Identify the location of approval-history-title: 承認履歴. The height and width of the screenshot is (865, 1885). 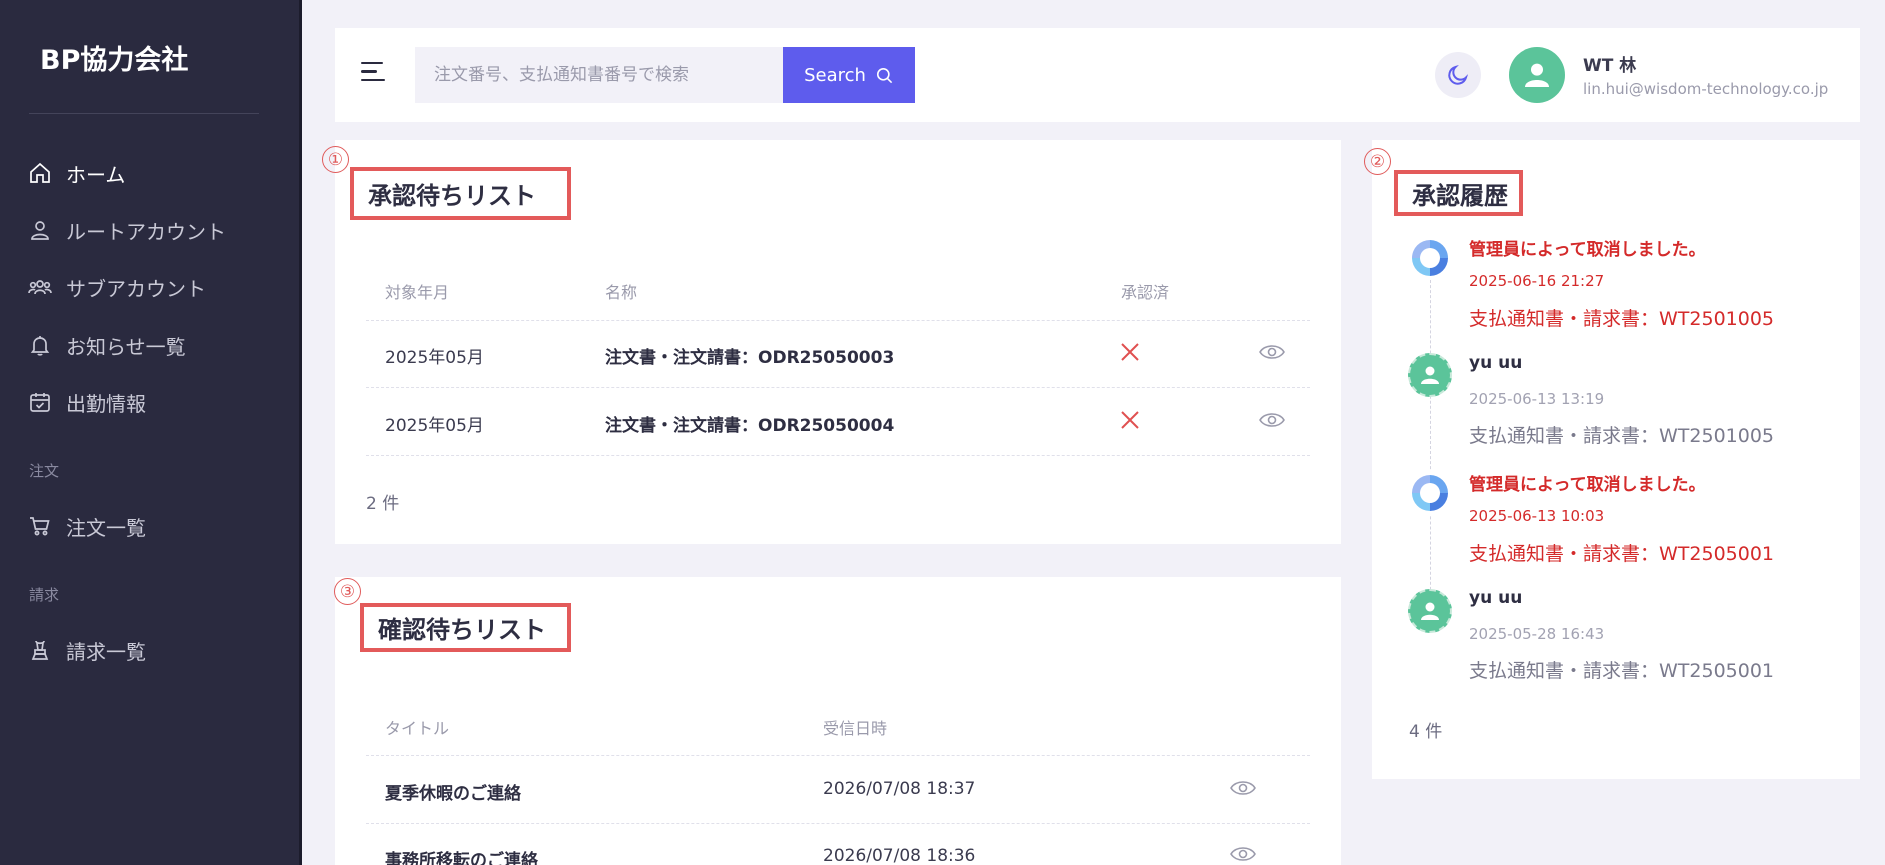
(1458, 193).